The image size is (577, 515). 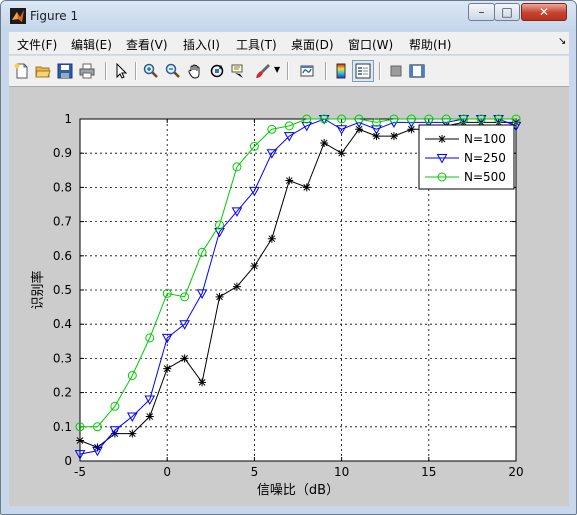 What do you see at coordinates (396, 71) in the screenshot?
I see `hide-plot-tools-icon` at bounding box center [396, 71].